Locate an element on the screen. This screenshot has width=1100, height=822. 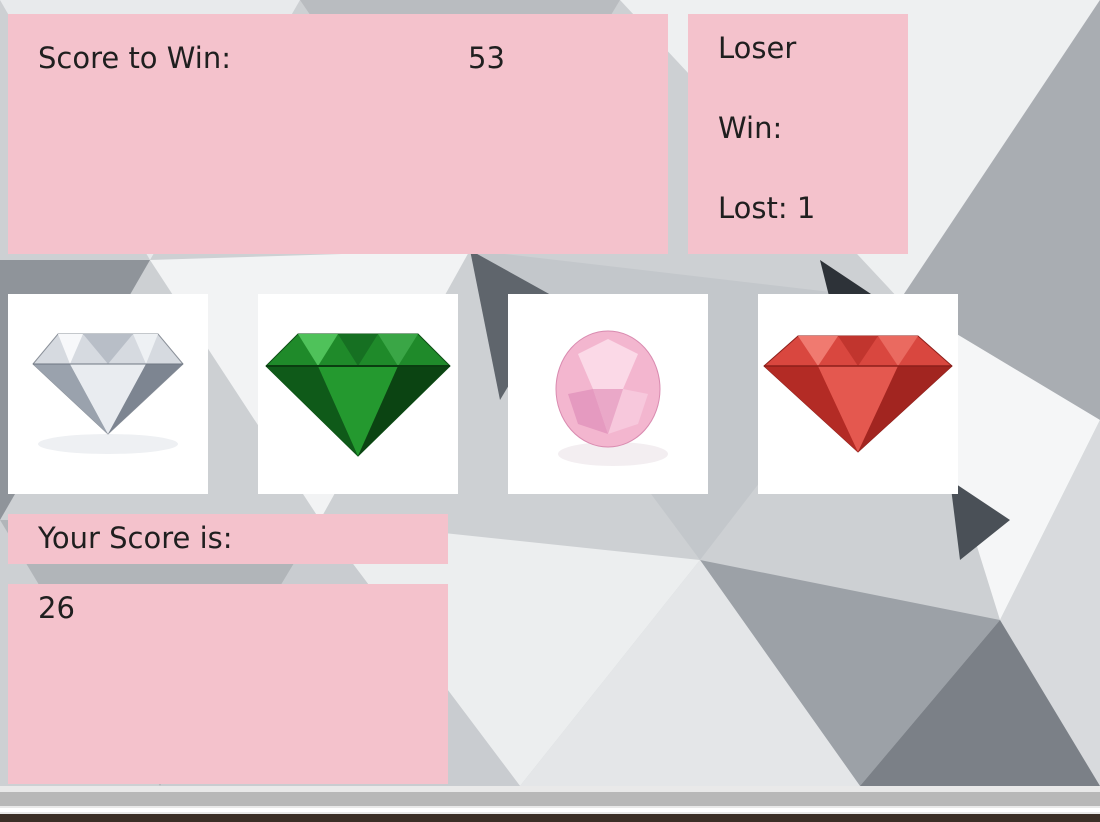
wins-label: Win: is located at coordinates (750, 128).